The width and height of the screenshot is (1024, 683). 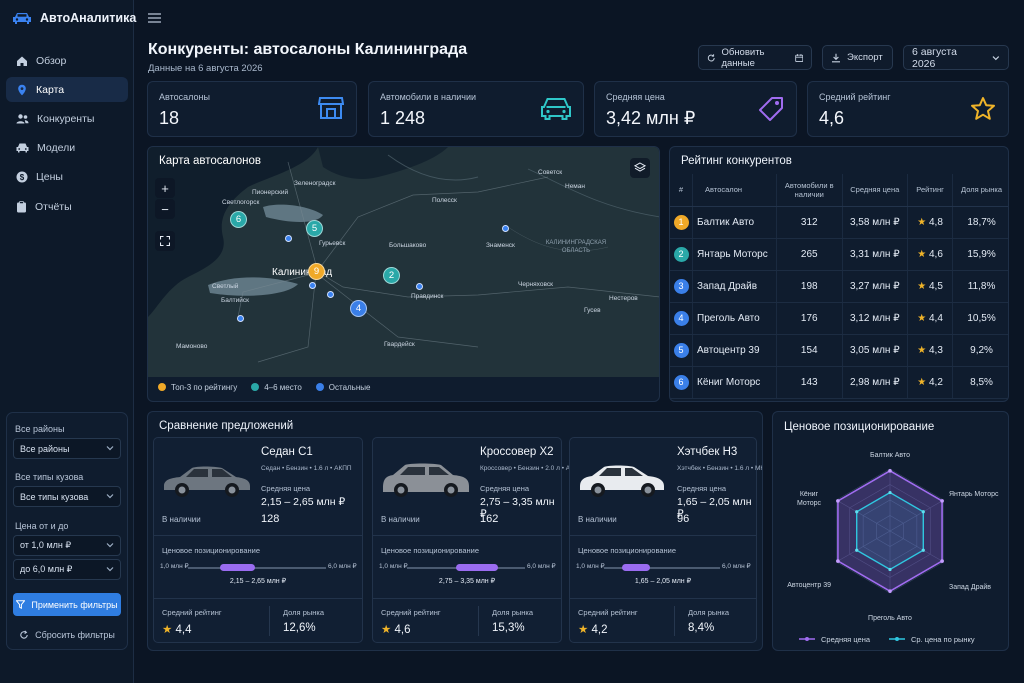 What do you see at coordinates (875, 318) in the screenshot?
I see `price-cell: 3,12 млн ₽` at bounding box center [875, 318].